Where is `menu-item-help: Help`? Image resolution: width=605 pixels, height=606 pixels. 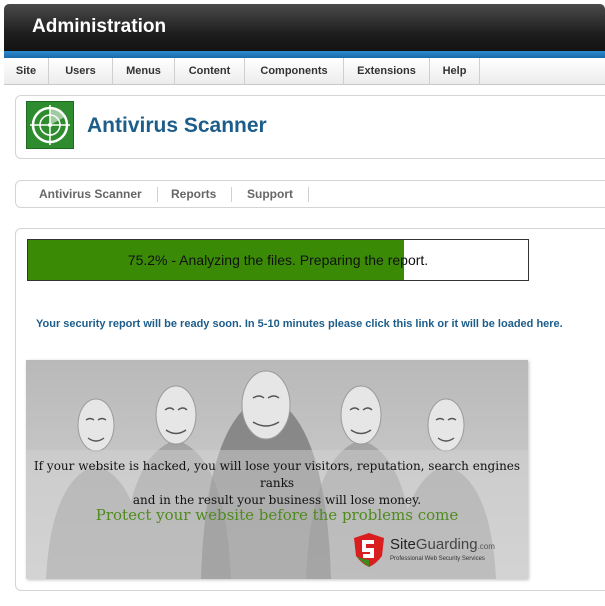 menu-item-help: Help is located at coordinates (455, 71).